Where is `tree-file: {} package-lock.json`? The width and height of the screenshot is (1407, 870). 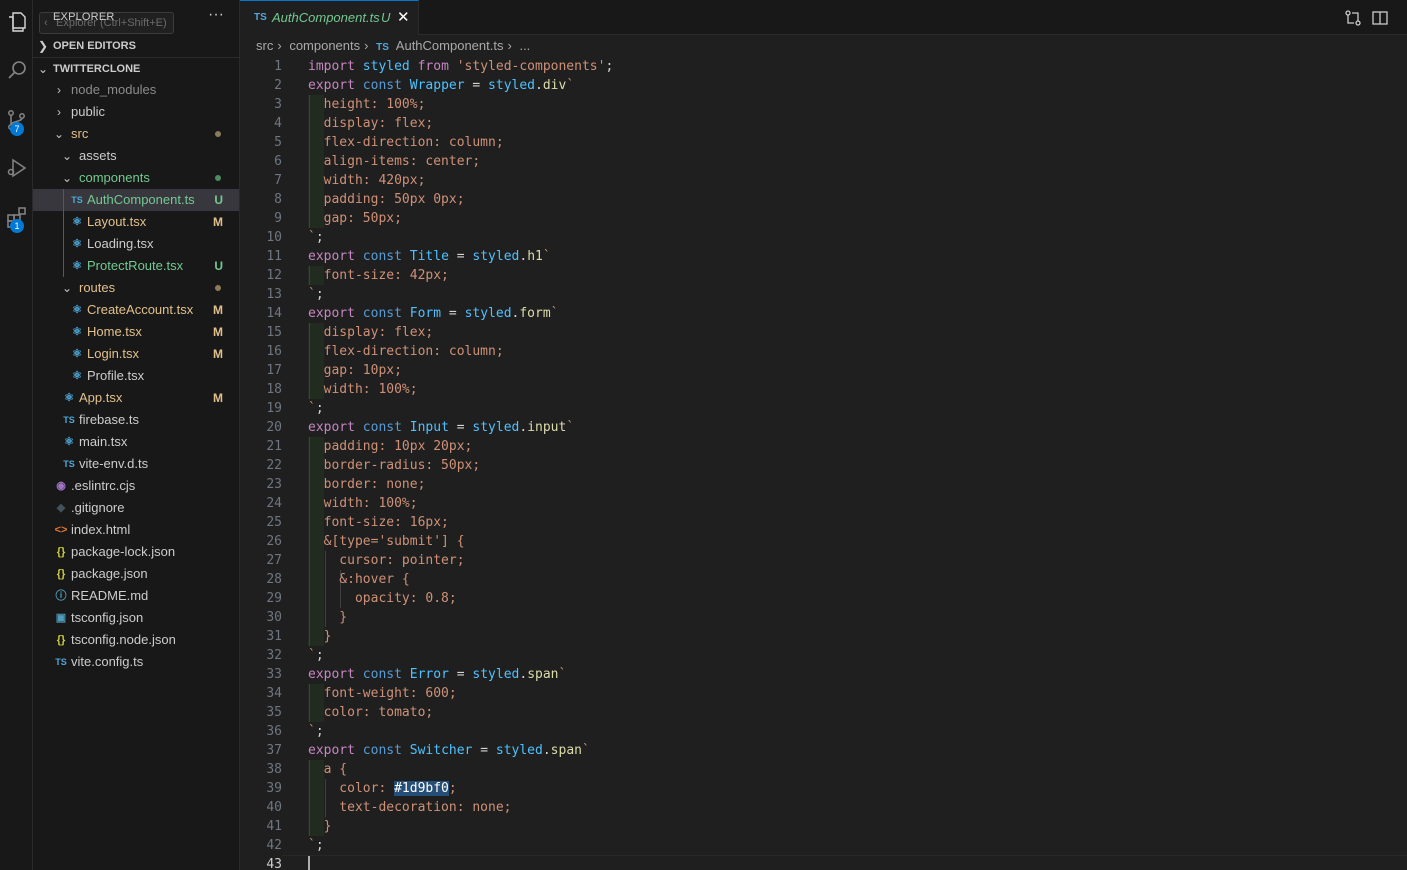
tree-file: {} package-lock.json is located at coordinates (136, 552).